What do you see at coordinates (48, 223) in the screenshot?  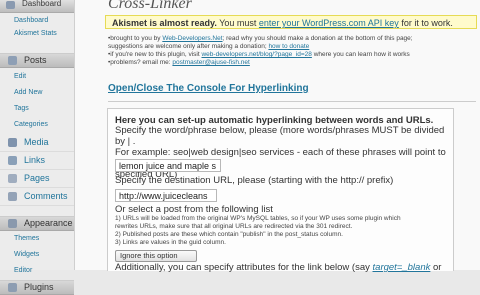 I see `sidebar-menu-appearance-label: Appearance` at bounding box center [48, 223].